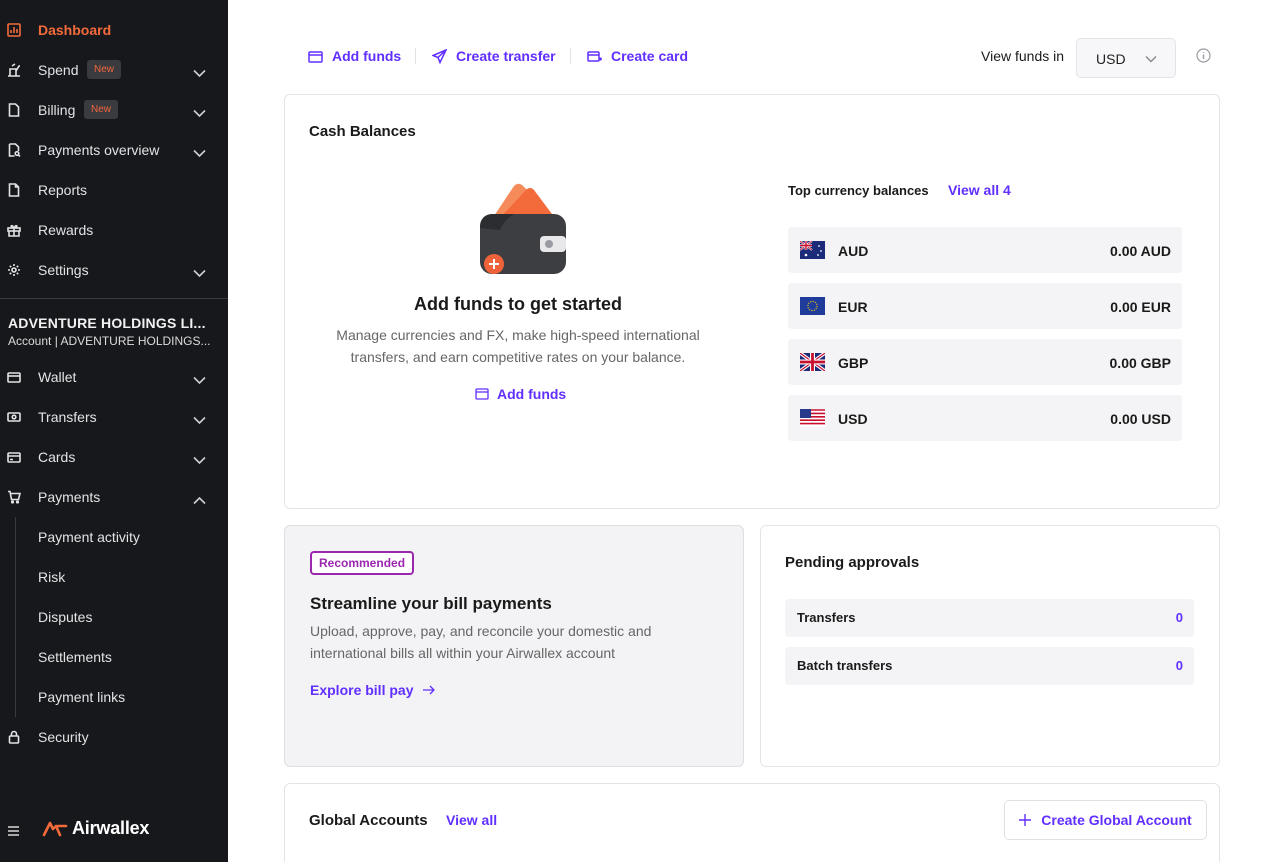 The width and height of the screenshot is (1272, 862). Describe the element at coordinates (1111, 59) in the screenshot. I see `currency-select-value: USD` at that location.